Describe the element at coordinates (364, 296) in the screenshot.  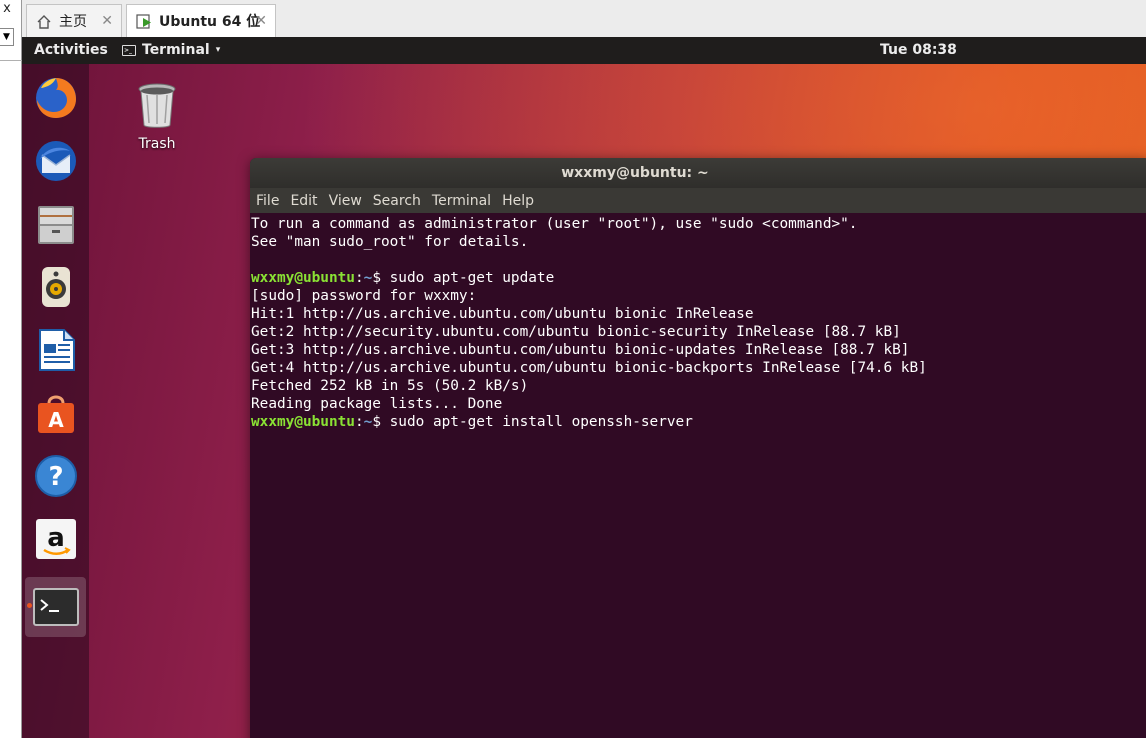
I see `terminal-output-line: [sudo] password for wxxmy:` at that location.